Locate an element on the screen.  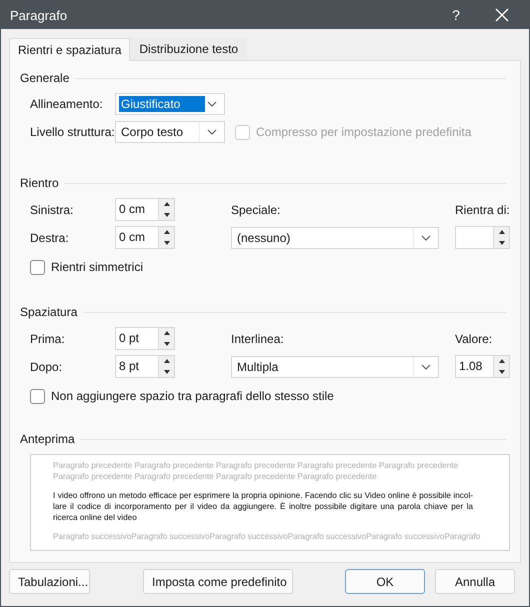
checkbox-label: Non aggiungere spazio tra paragrafi dello stesso stile is located at coordinates (192, 396).